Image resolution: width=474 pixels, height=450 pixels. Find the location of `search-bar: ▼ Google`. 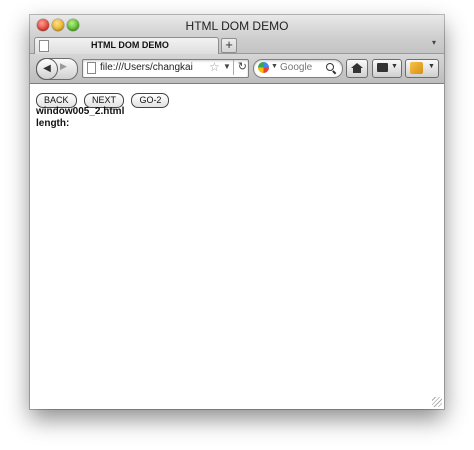

search-bar: ▼ Google is located at coordinates (298, 68).